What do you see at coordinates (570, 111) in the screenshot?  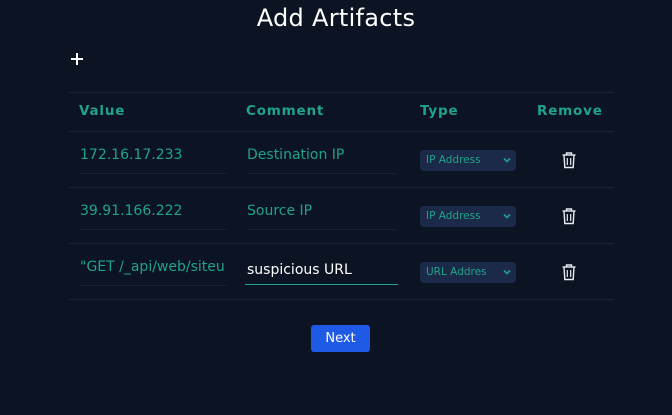 I see `header-remove: Remove` at bounding box center [570, 111].